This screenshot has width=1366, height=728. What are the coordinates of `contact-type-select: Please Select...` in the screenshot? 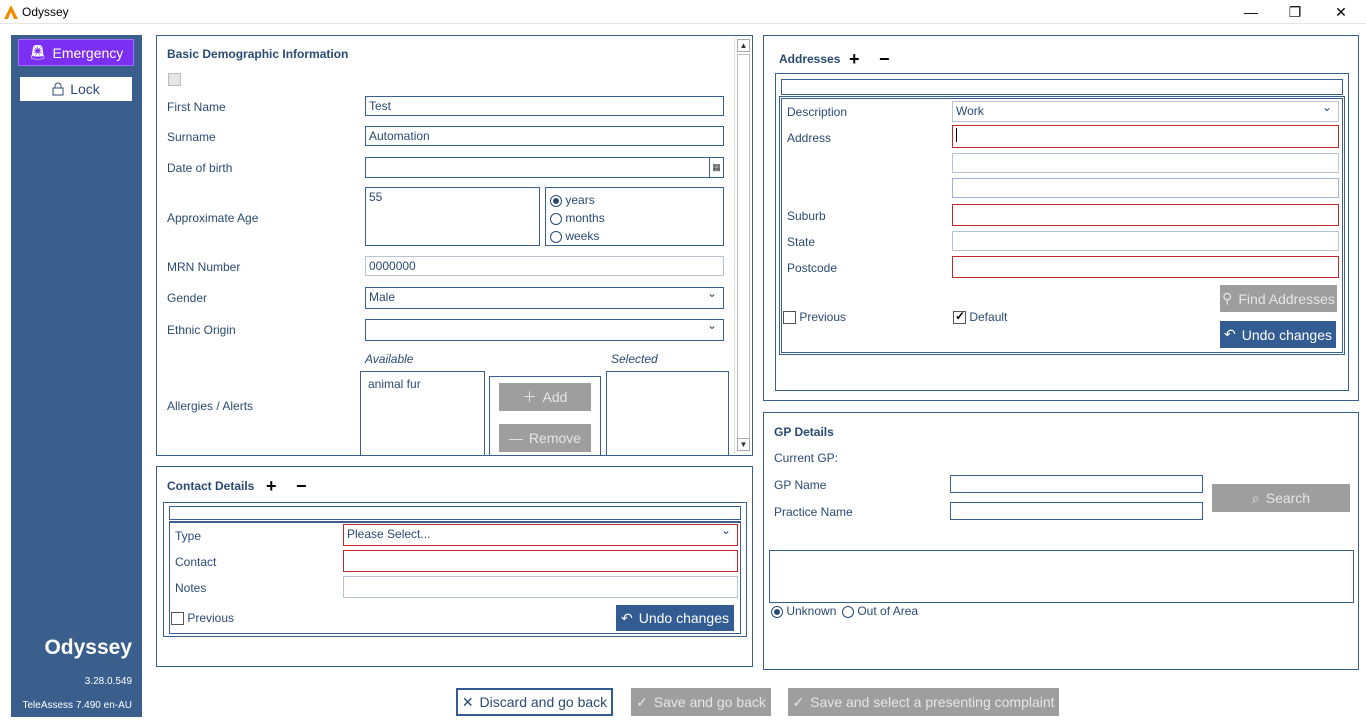 It's located at (540, 534).